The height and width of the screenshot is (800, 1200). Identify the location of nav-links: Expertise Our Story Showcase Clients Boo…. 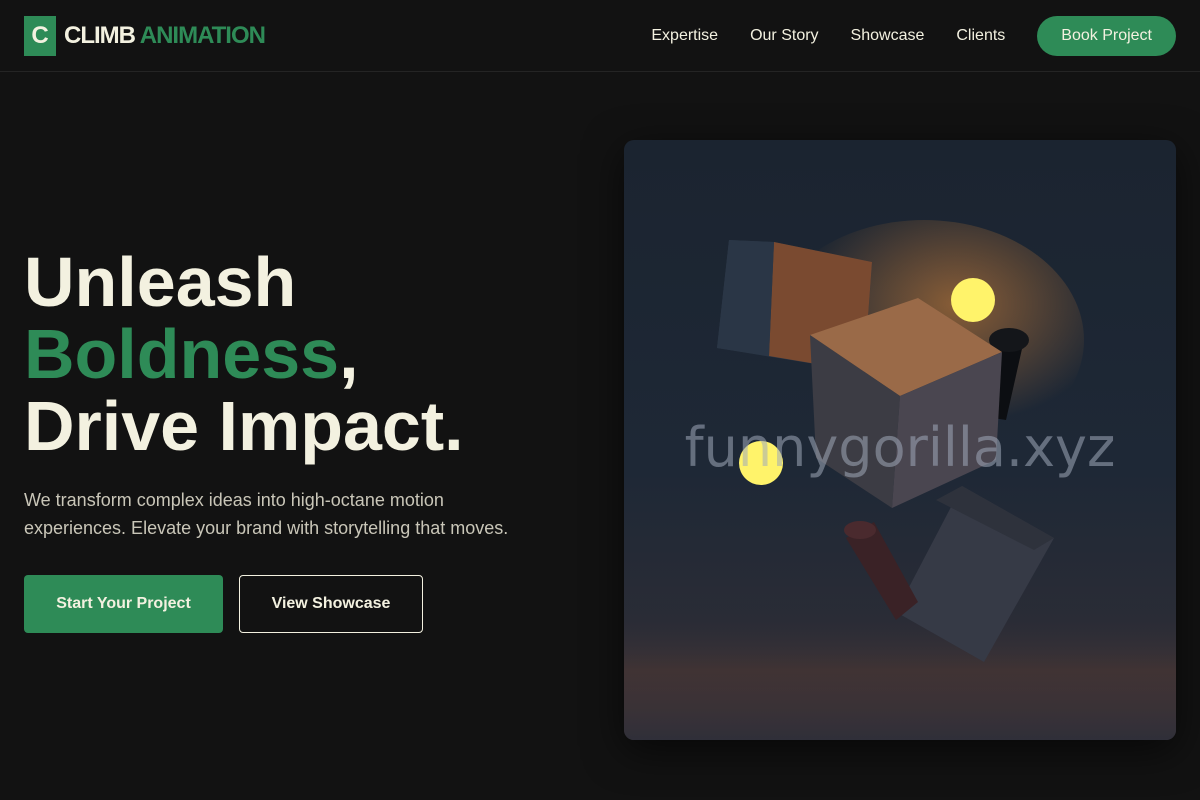
(913, 36).